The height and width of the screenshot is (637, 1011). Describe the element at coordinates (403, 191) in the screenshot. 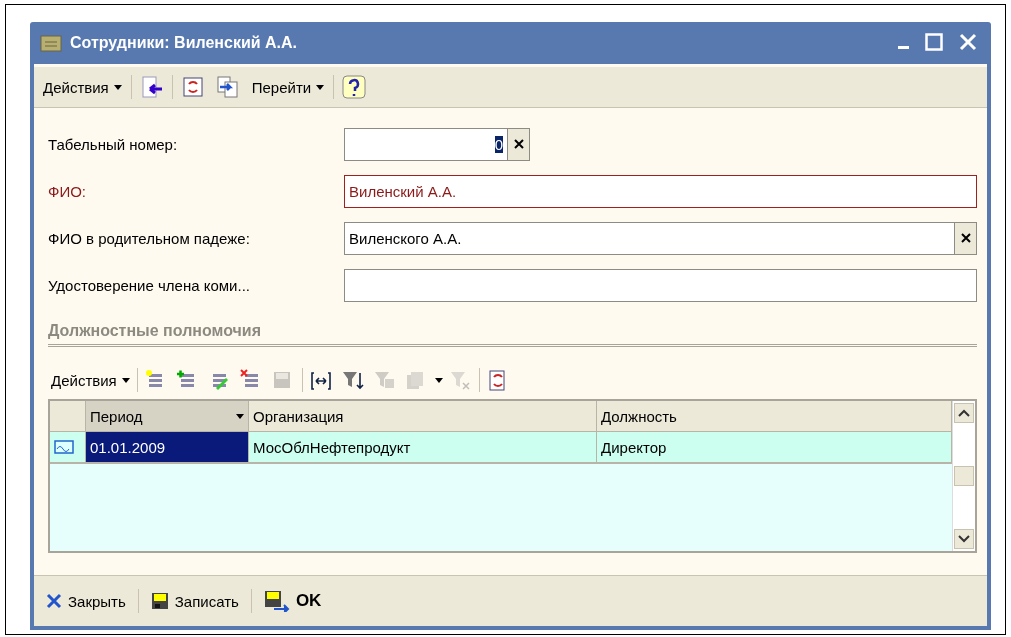

I see `field-value: Виленский А.А.` at that location.